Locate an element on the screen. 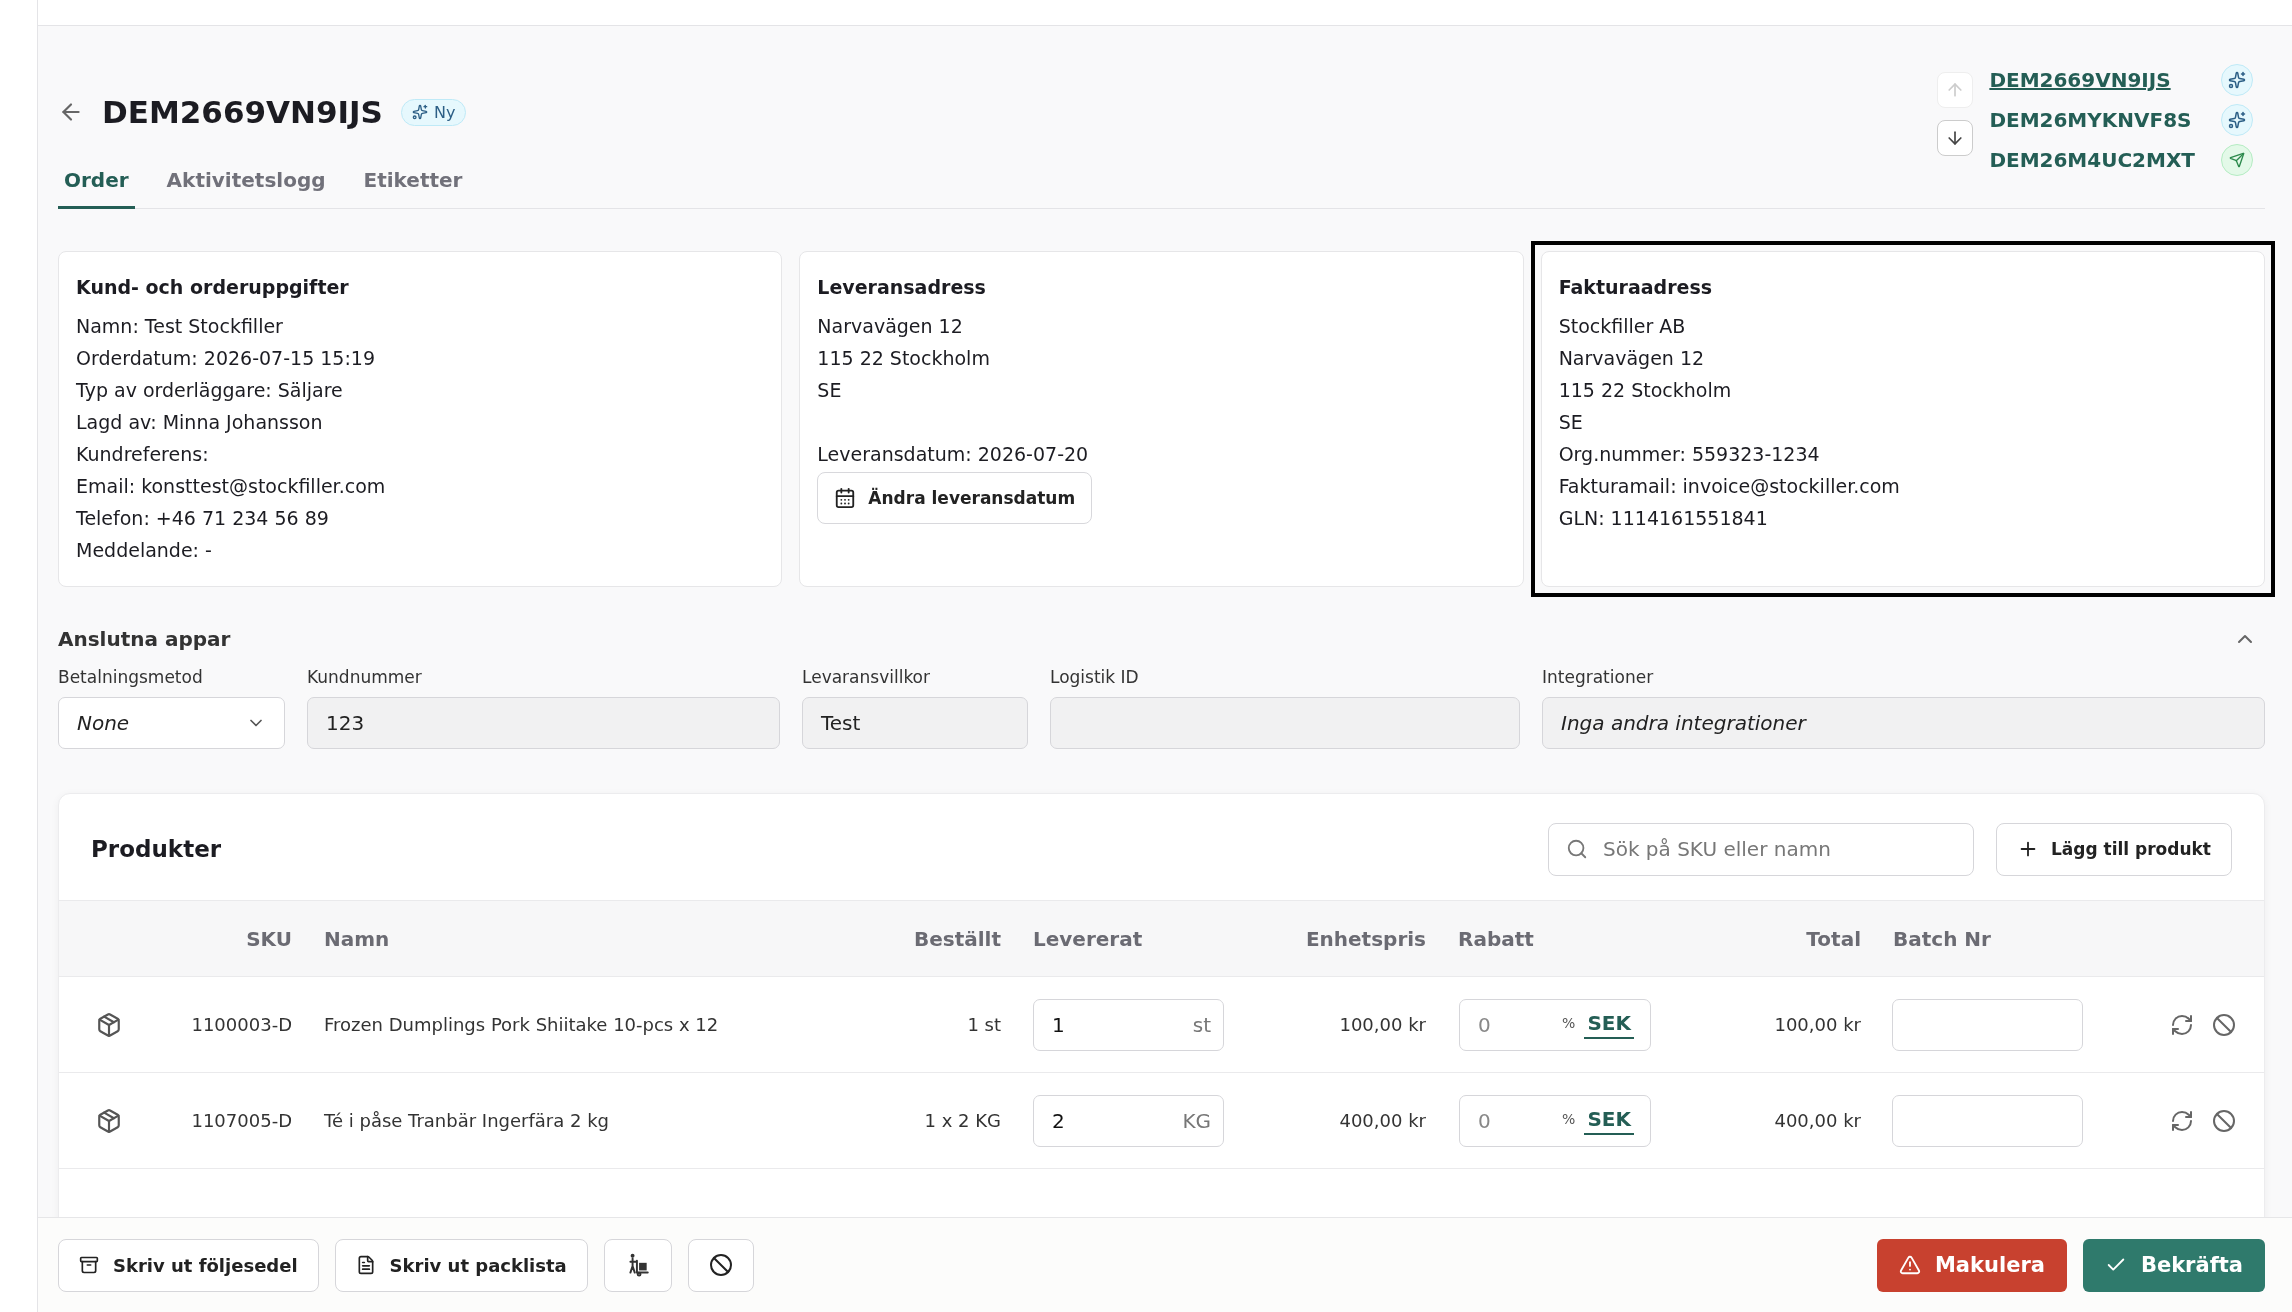 This screenshot has height=1312, width=2292. order-link: DEM2669VN9IJS is located at coordinates (2080, 80).